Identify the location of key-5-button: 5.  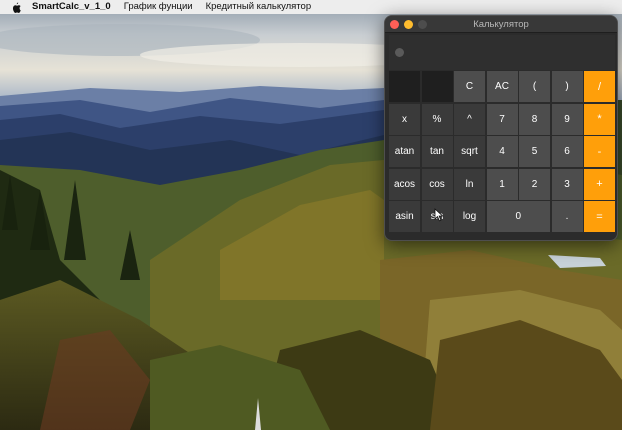
(534, 152).